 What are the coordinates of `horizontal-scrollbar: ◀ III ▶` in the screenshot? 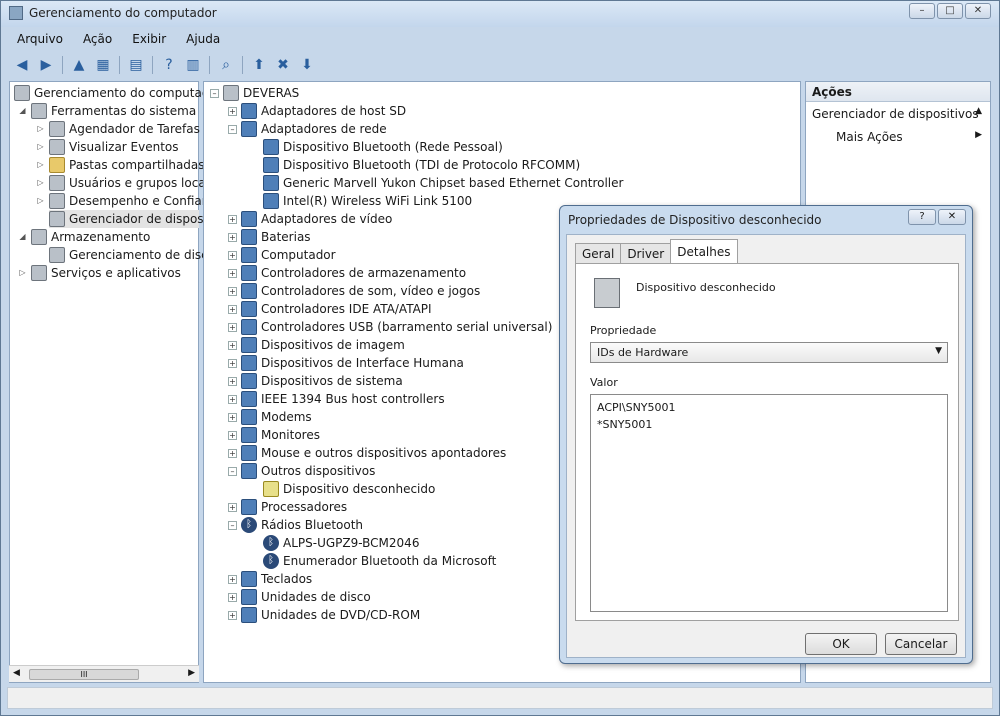 It's located at (104, 673).